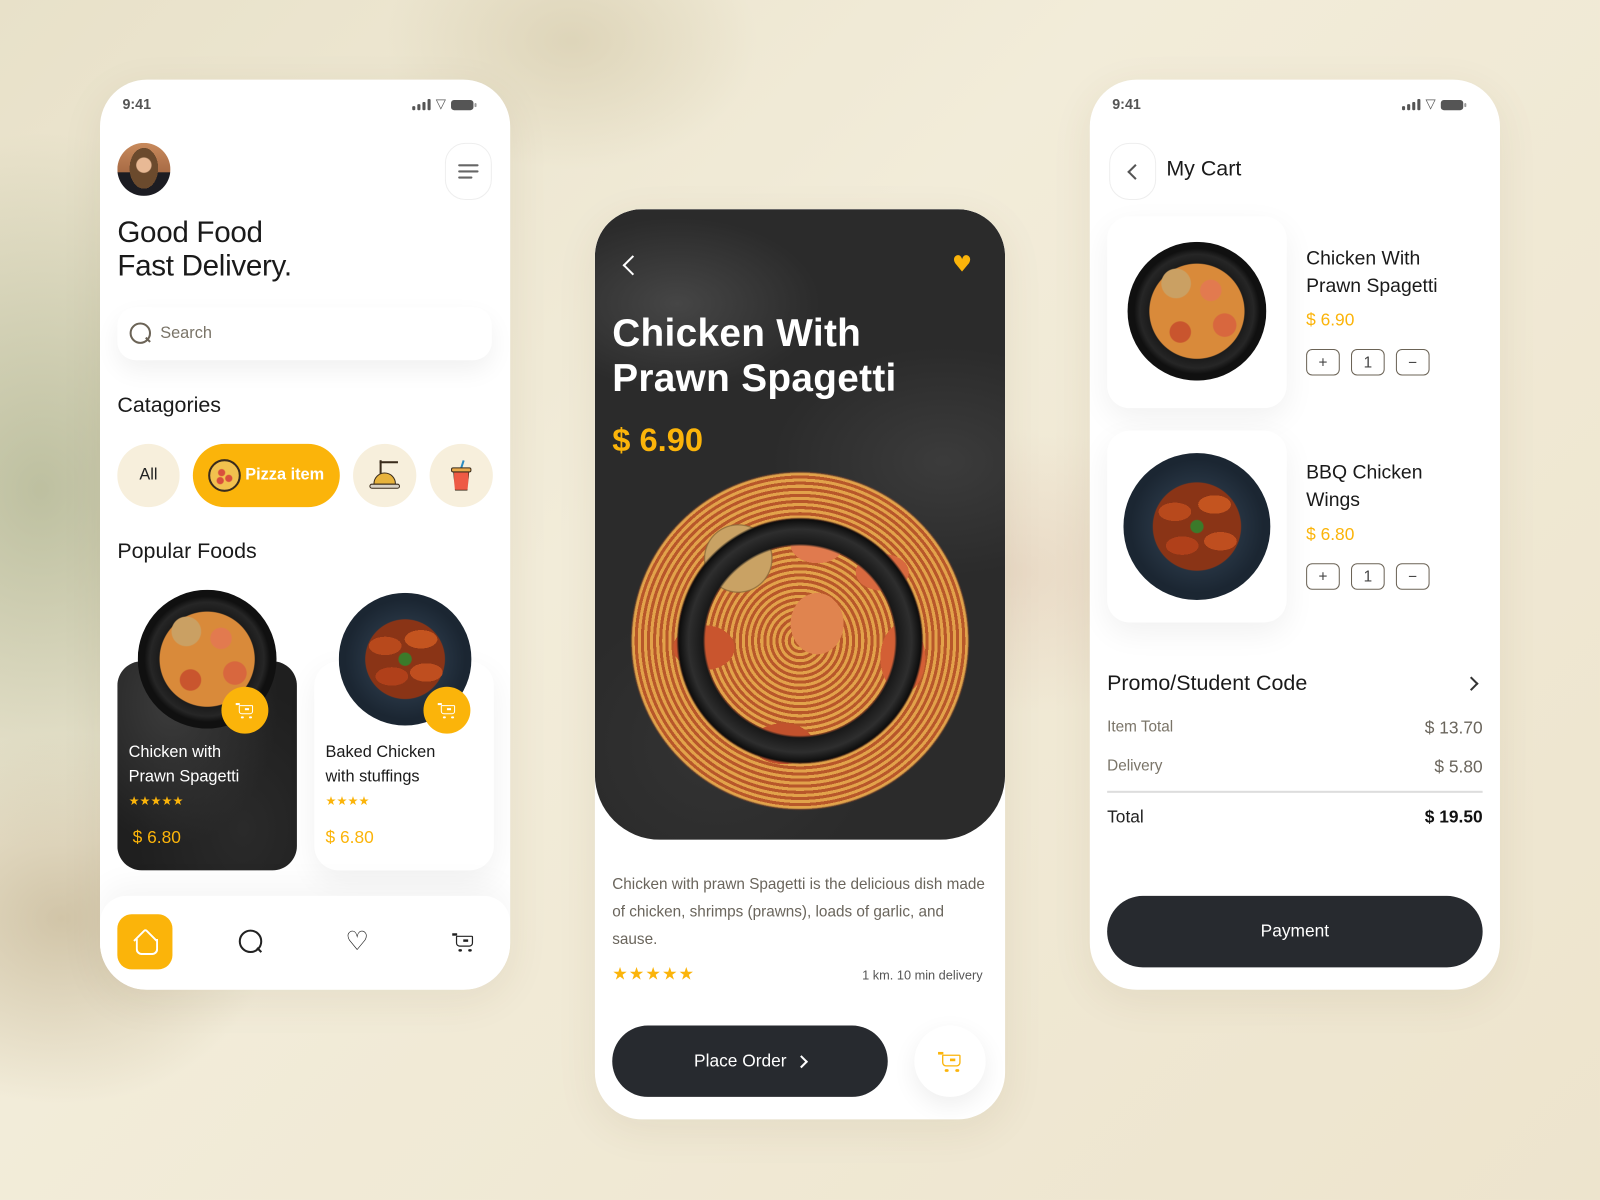 This screenshot has height=1200, width=1600. What do you see at coordinates (800, 641) in the screenshot?
I see `plate-rim` at bounding box center [800, 641].